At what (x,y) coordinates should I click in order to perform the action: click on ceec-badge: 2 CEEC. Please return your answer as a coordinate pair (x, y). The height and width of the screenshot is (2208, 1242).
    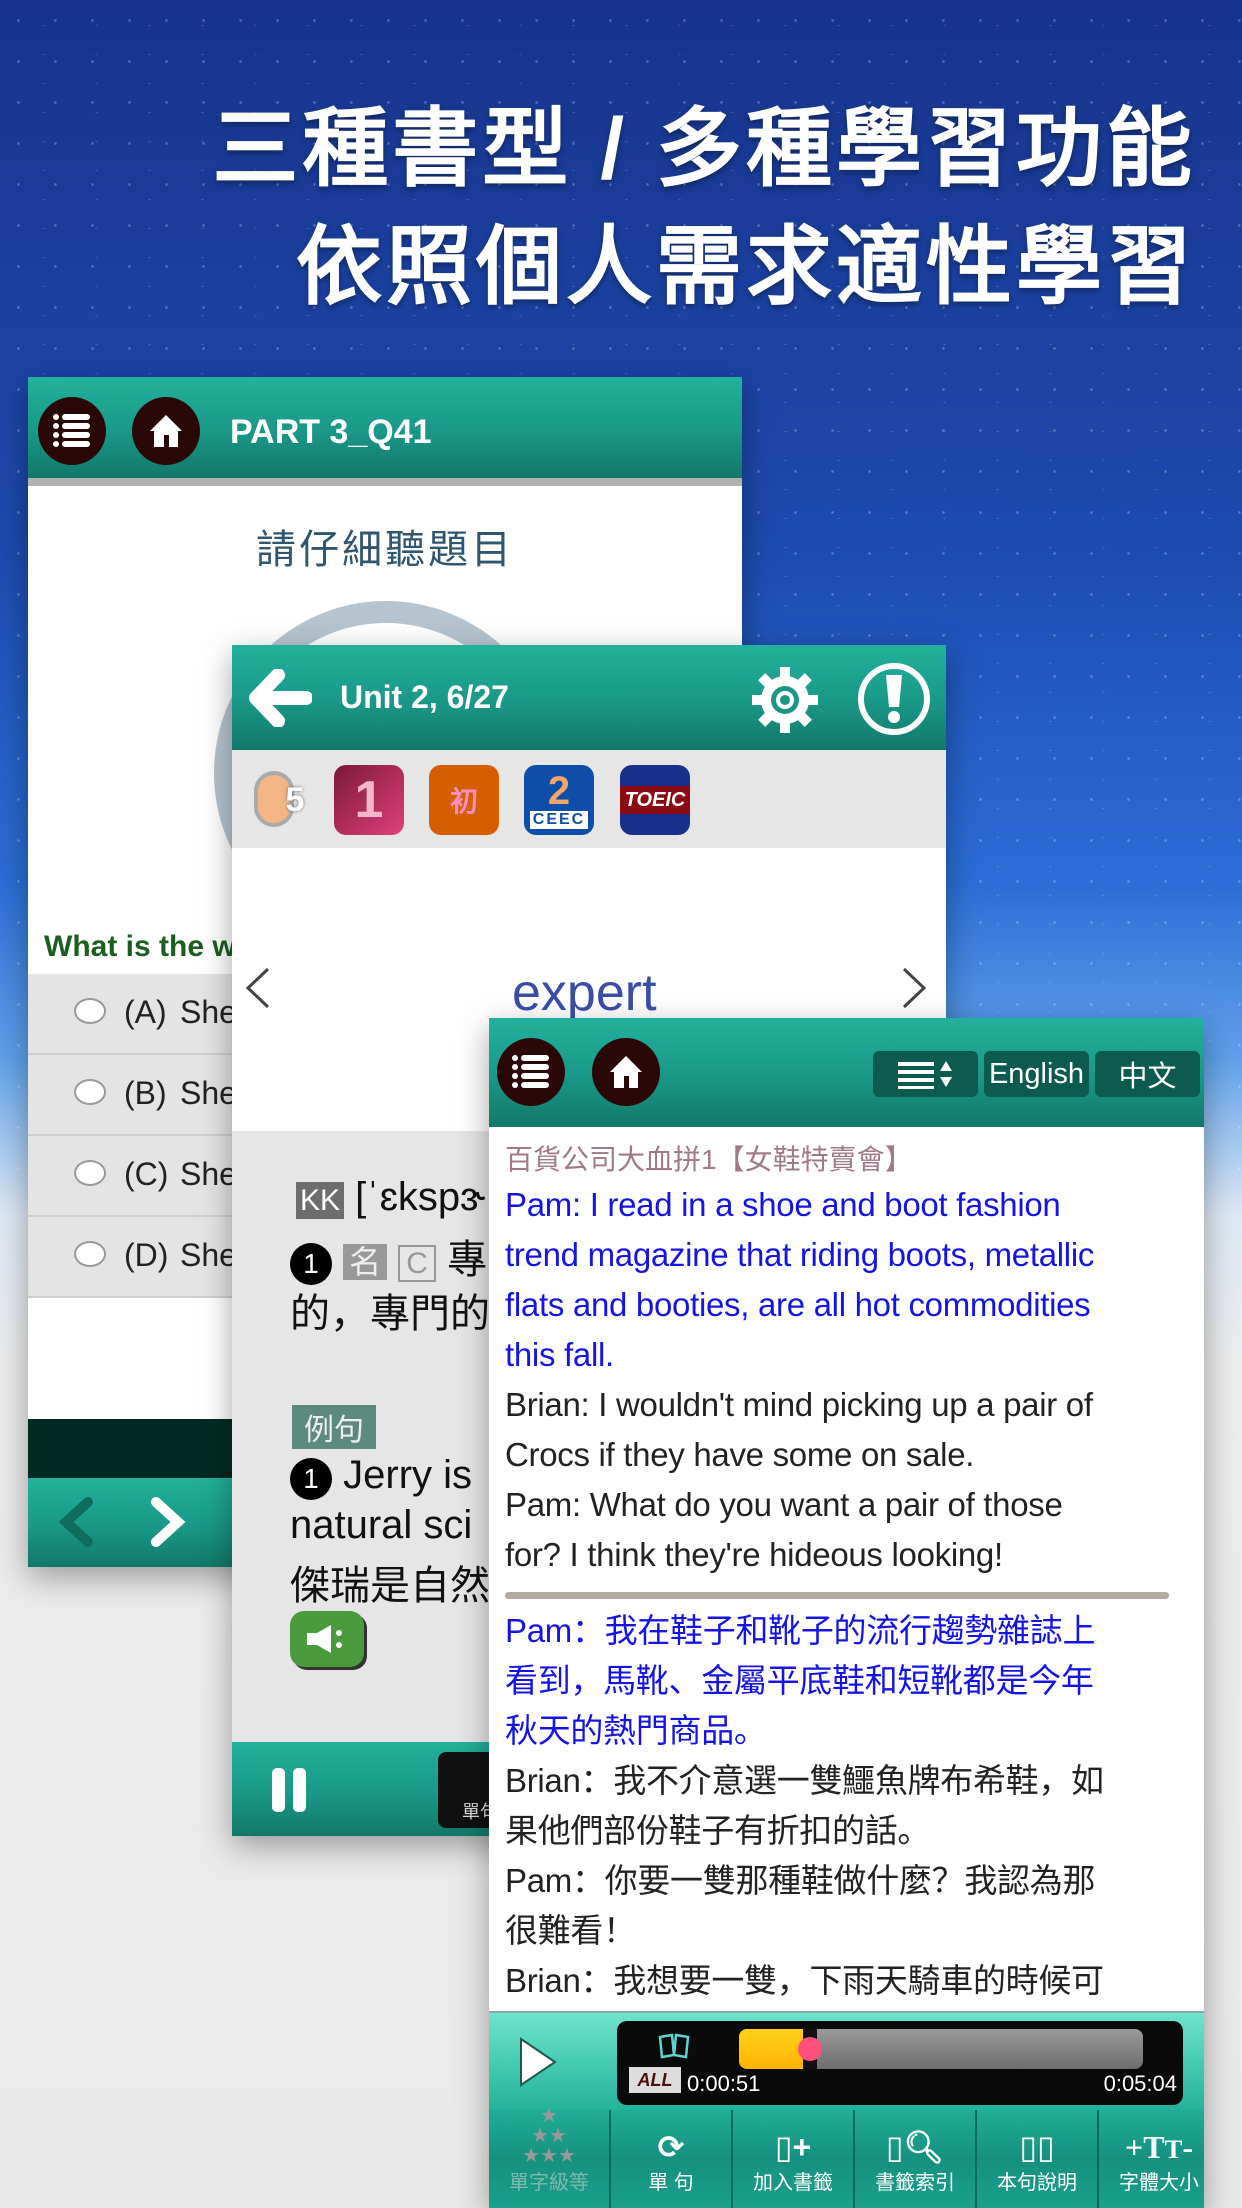
    Looking at the image, I should click on (559, 800).